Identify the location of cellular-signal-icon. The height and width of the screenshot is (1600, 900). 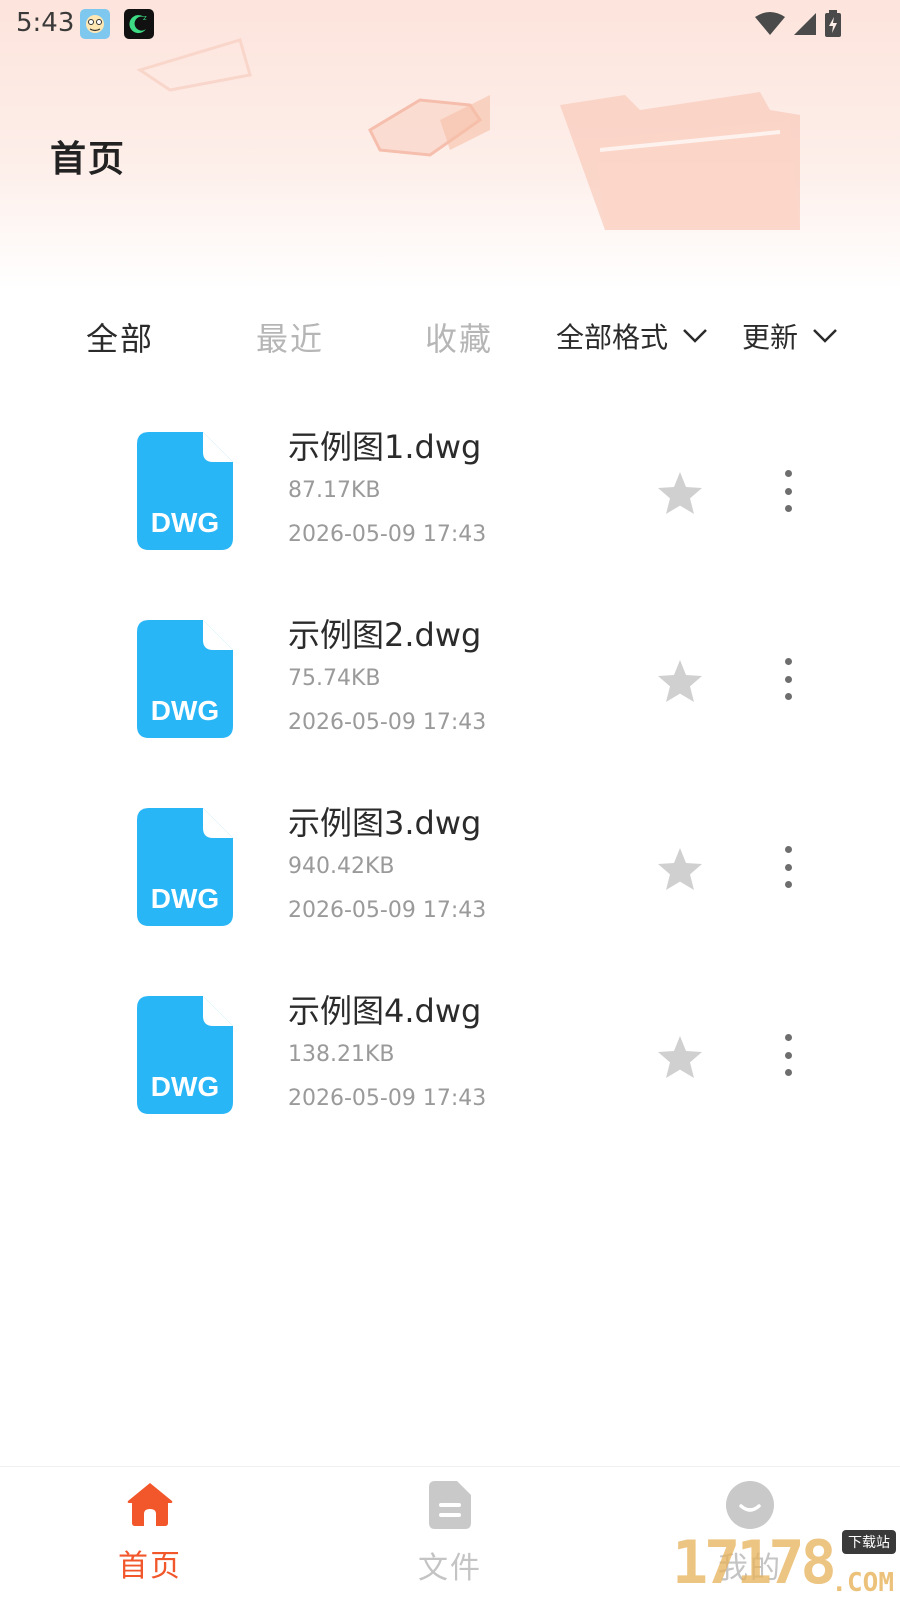
(805, 24).